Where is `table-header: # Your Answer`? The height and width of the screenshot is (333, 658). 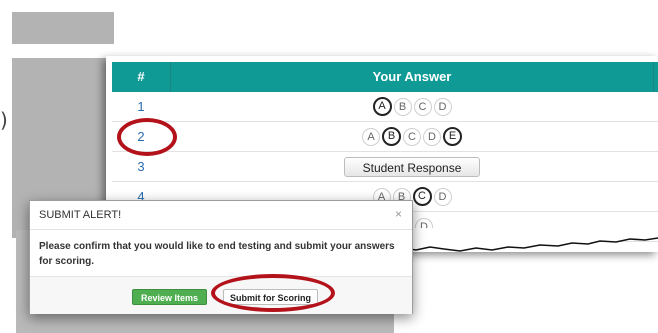
table-header: # Your Answer is located at coordinates (385, 77).